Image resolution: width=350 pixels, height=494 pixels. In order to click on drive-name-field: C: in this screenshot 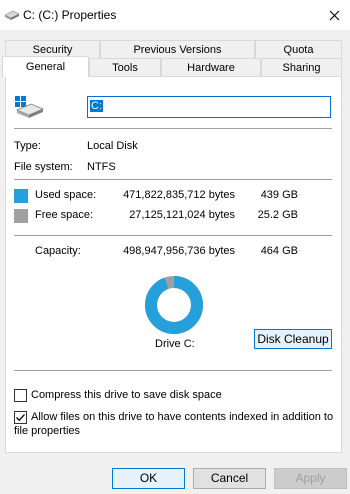, I will do `click(209, 107)`.